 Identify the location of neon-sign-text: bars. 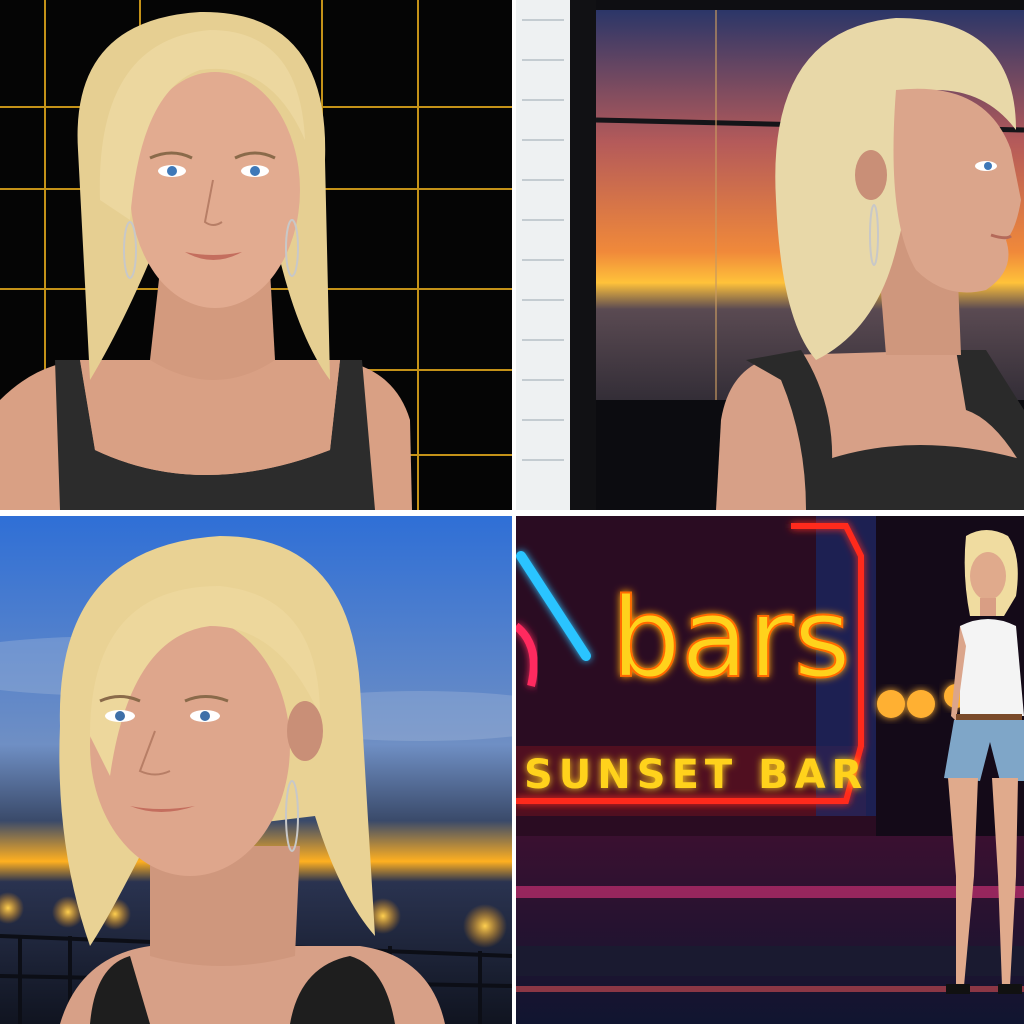
(731, 638).